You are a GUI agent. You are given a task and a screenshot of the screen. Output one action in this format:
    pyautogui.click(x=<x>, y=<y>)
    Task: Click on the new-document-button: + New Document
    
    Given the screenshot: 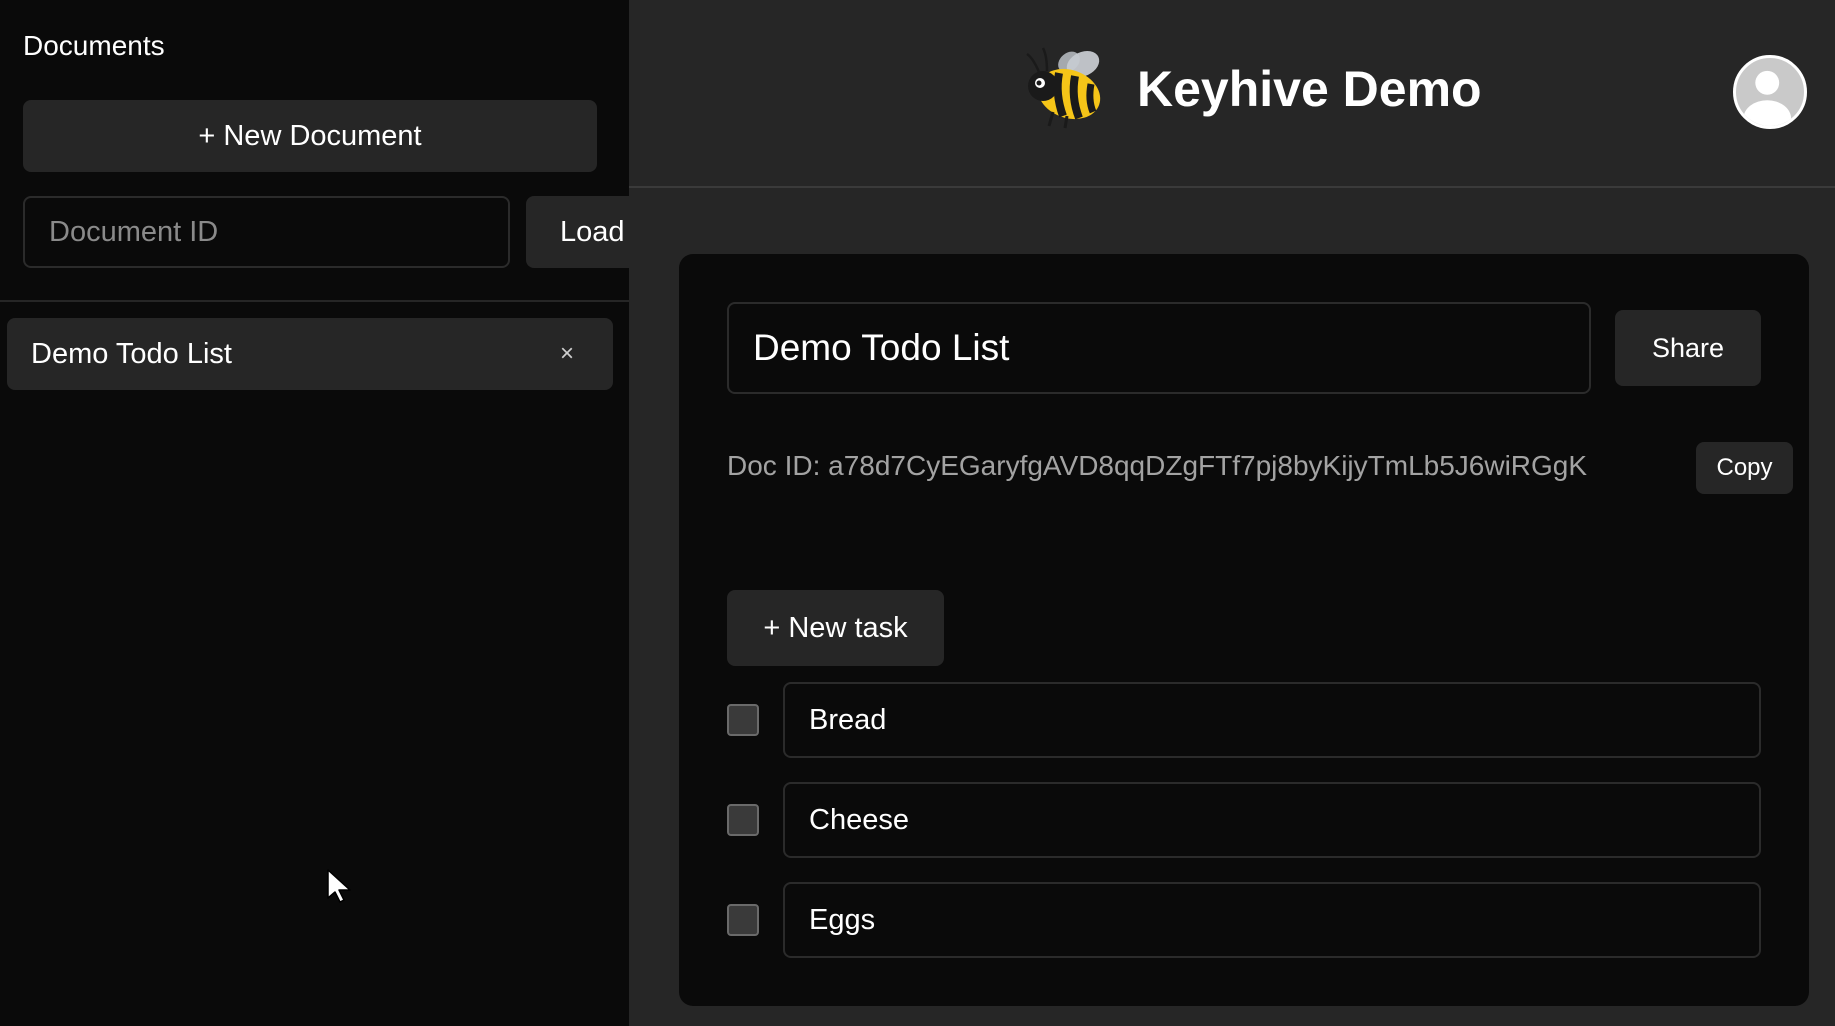 What is the action you would take?
    pyautogui.click(x=310, y=136)
    